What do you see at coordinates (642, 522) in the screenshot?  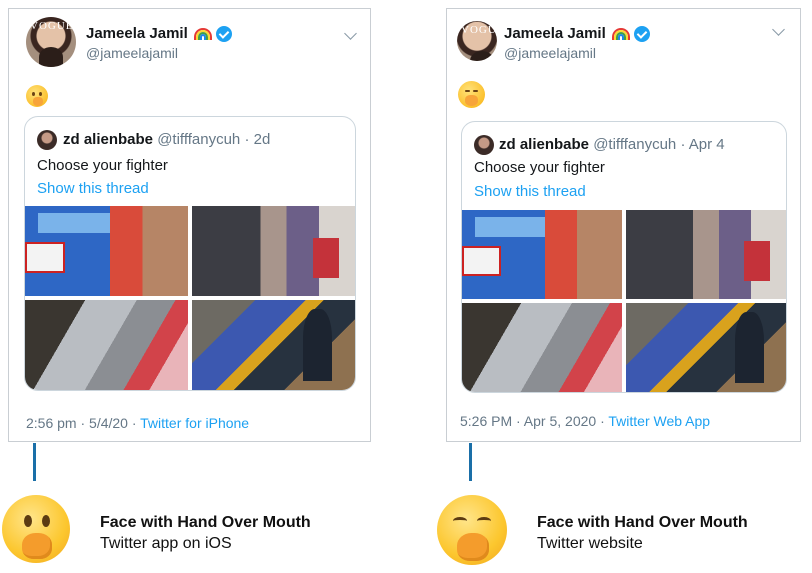 I see `caption-title-right: Face with Hand Over Mouth` at bounding box center [642, 522].